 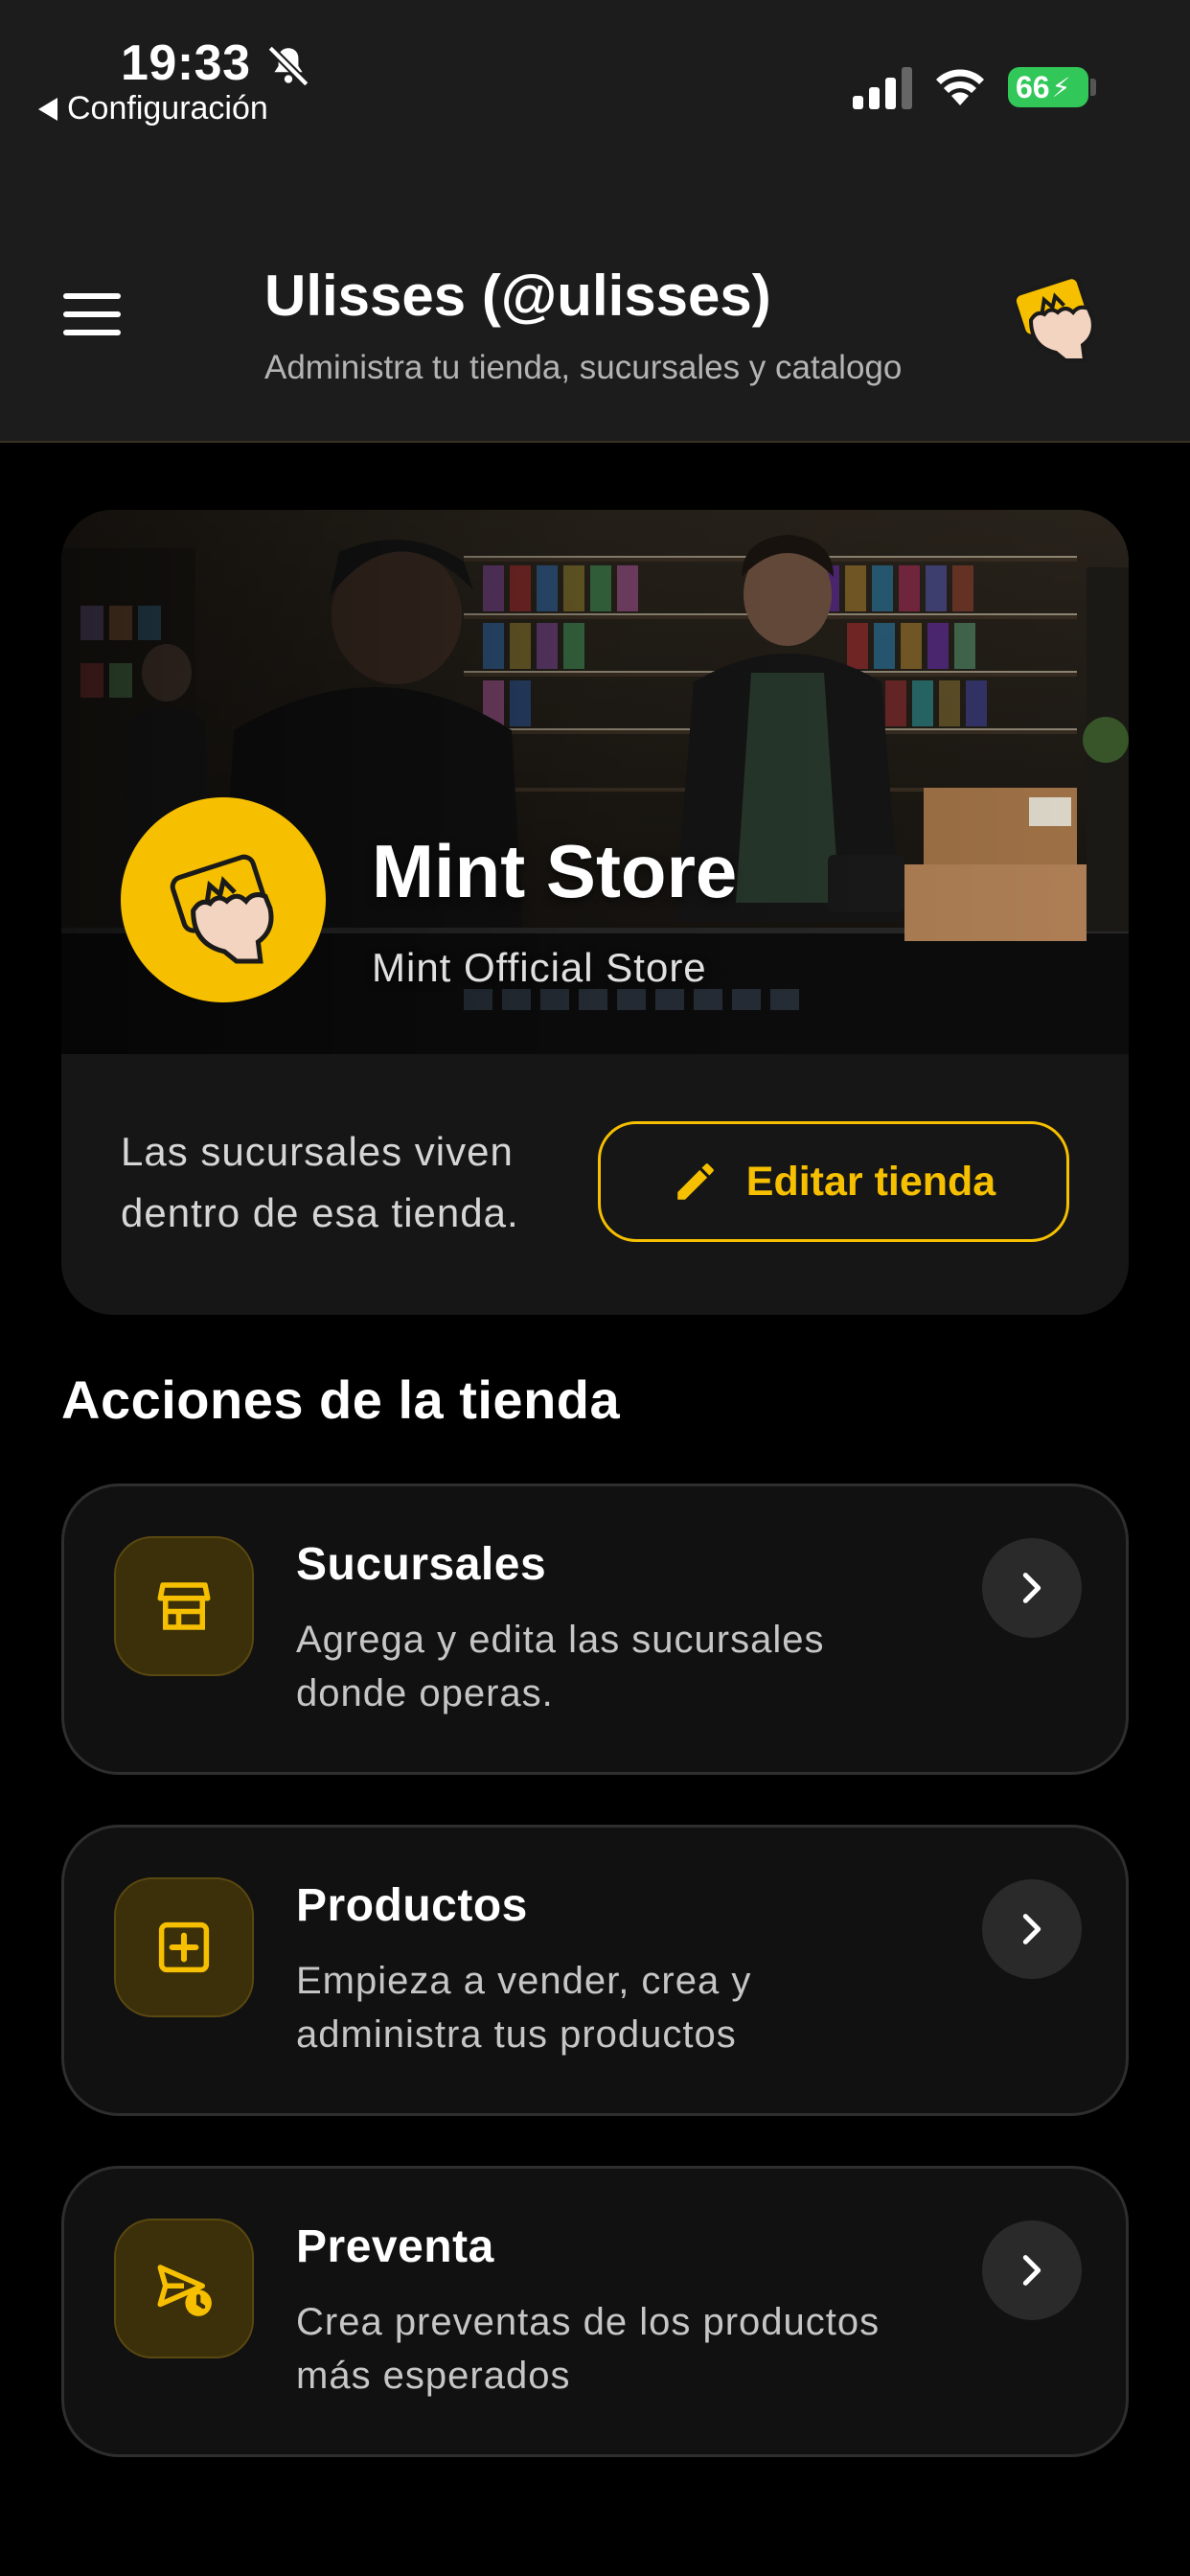 I want to click on menu-button, so click(x=92, y=314).